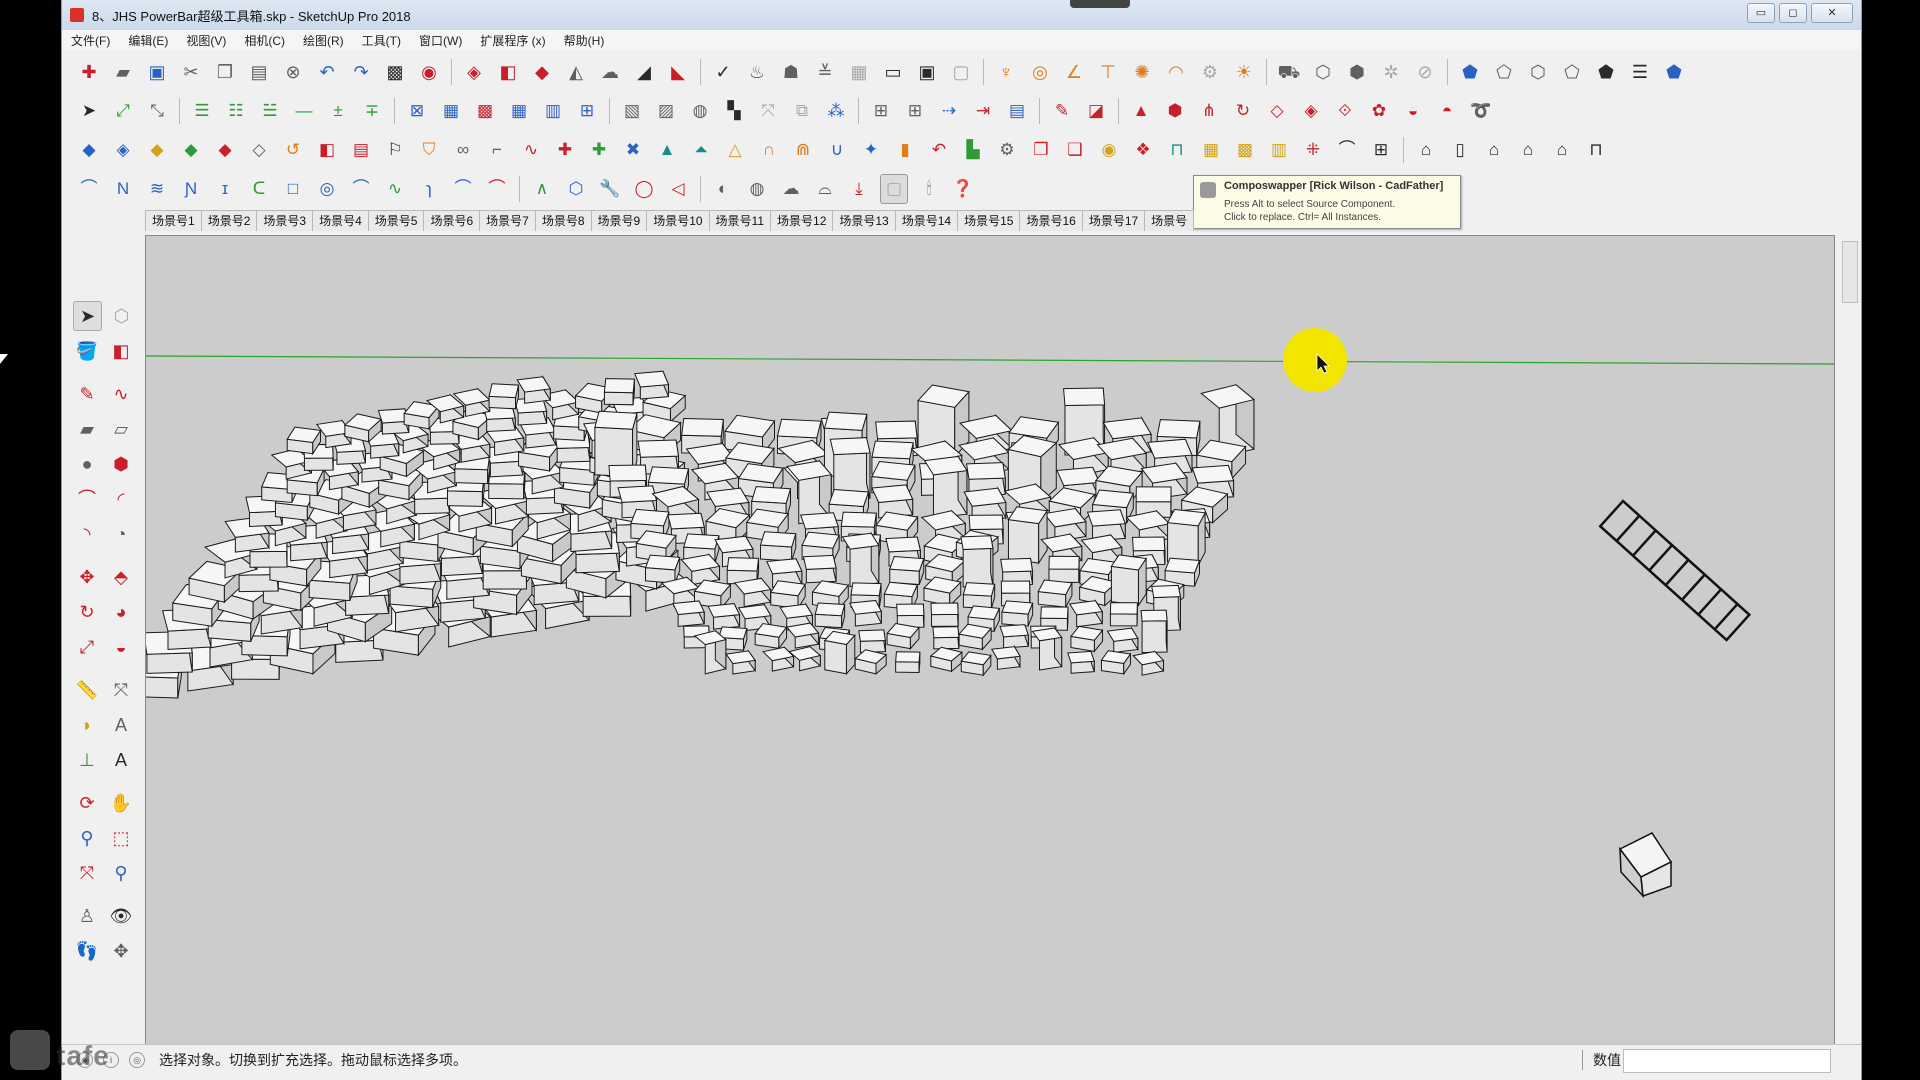  What do you see at coordinates (1470, 72) in the screenshot?
I see `solid-union-icon: ⬟` at bounding box center [1470, 72].